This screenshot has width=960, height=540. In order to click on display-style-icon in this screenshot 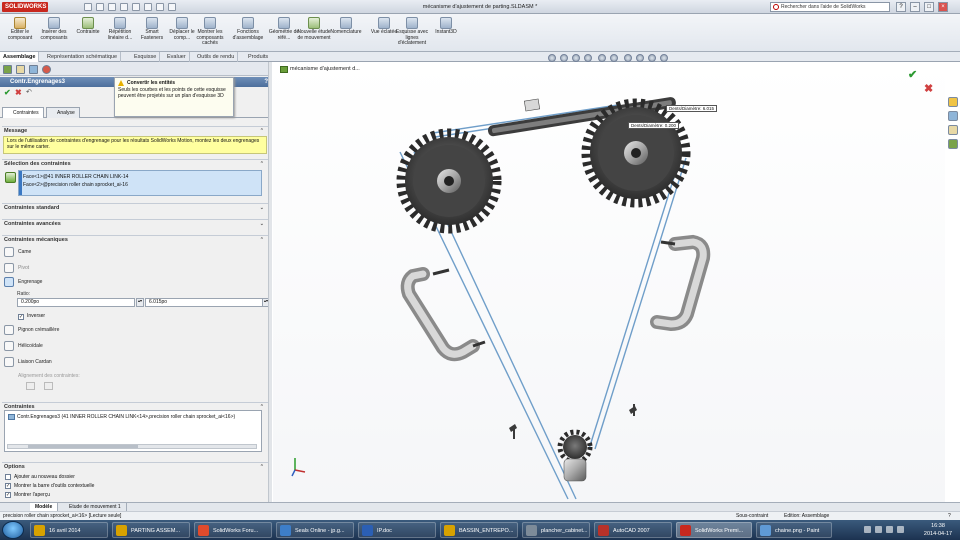, I will do `click(614, 58)`.